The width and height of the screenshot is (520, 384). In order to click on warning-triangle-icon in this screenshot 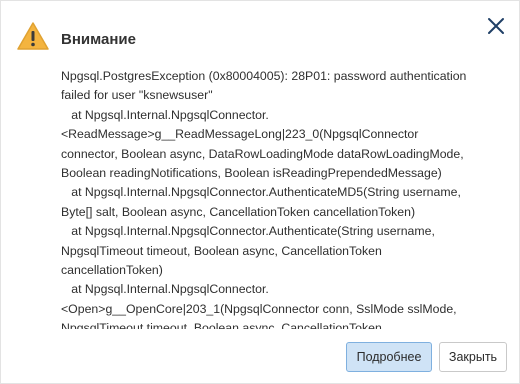, I will do `click(33, 36)`.